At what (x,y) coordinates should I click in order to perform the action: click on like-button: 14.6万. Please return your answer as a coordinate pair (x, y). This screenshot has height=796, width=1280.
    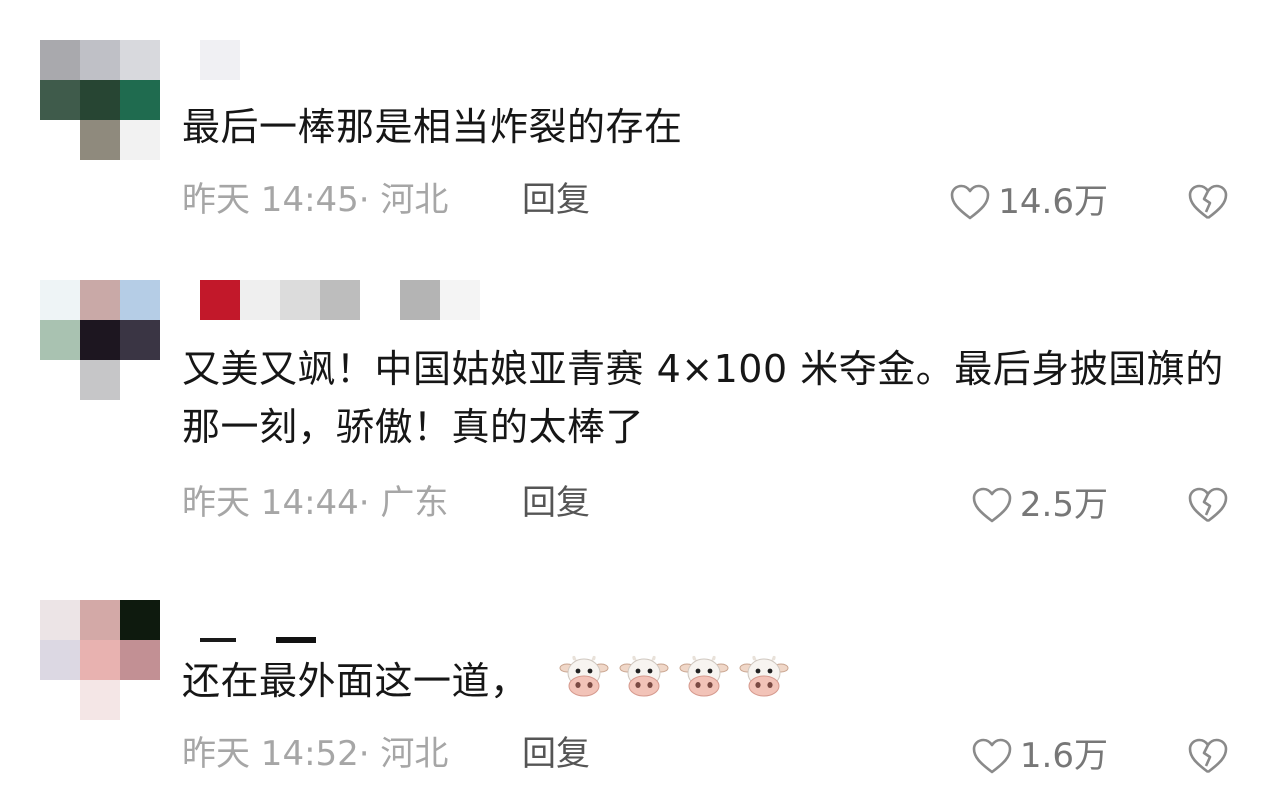
    Looking at the image, I should click on (1028, 202).